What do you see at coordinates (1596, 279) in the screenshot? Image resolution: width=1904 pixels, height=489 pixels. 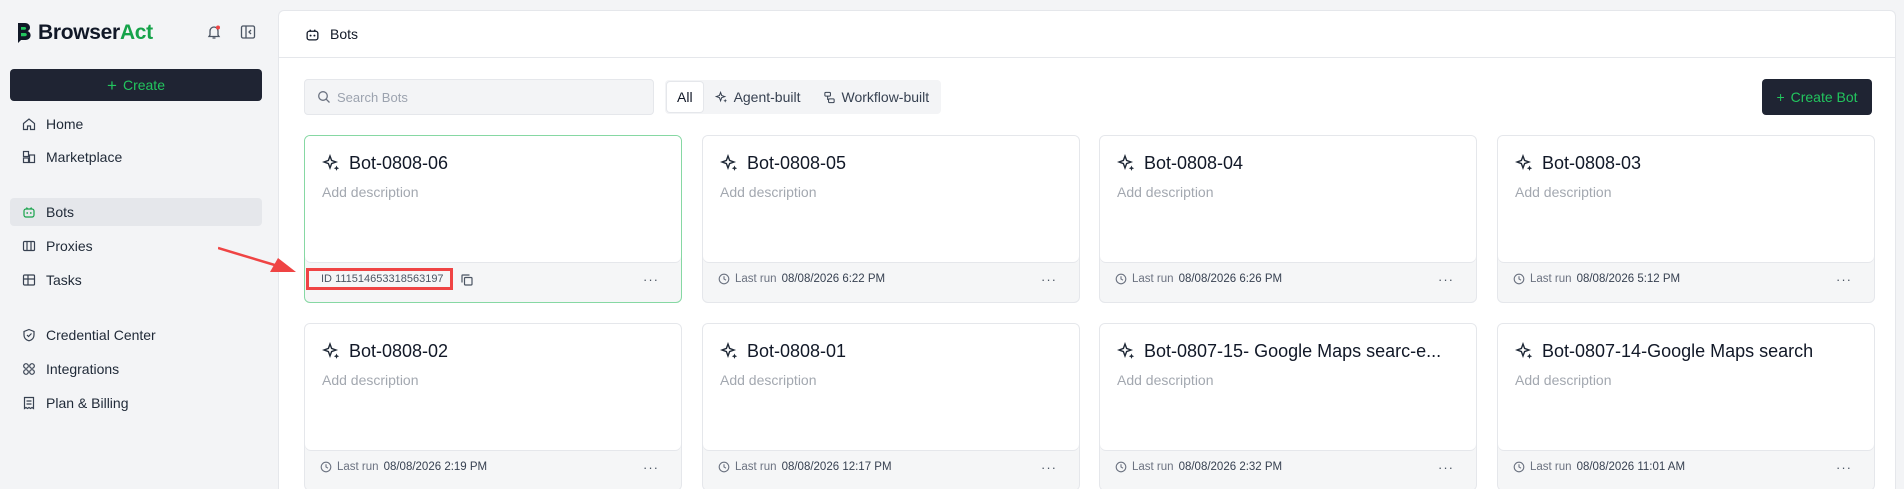 I see `last-run: Last run 08/08/2026 5:12 PM` at bounding box center [1596, 279].